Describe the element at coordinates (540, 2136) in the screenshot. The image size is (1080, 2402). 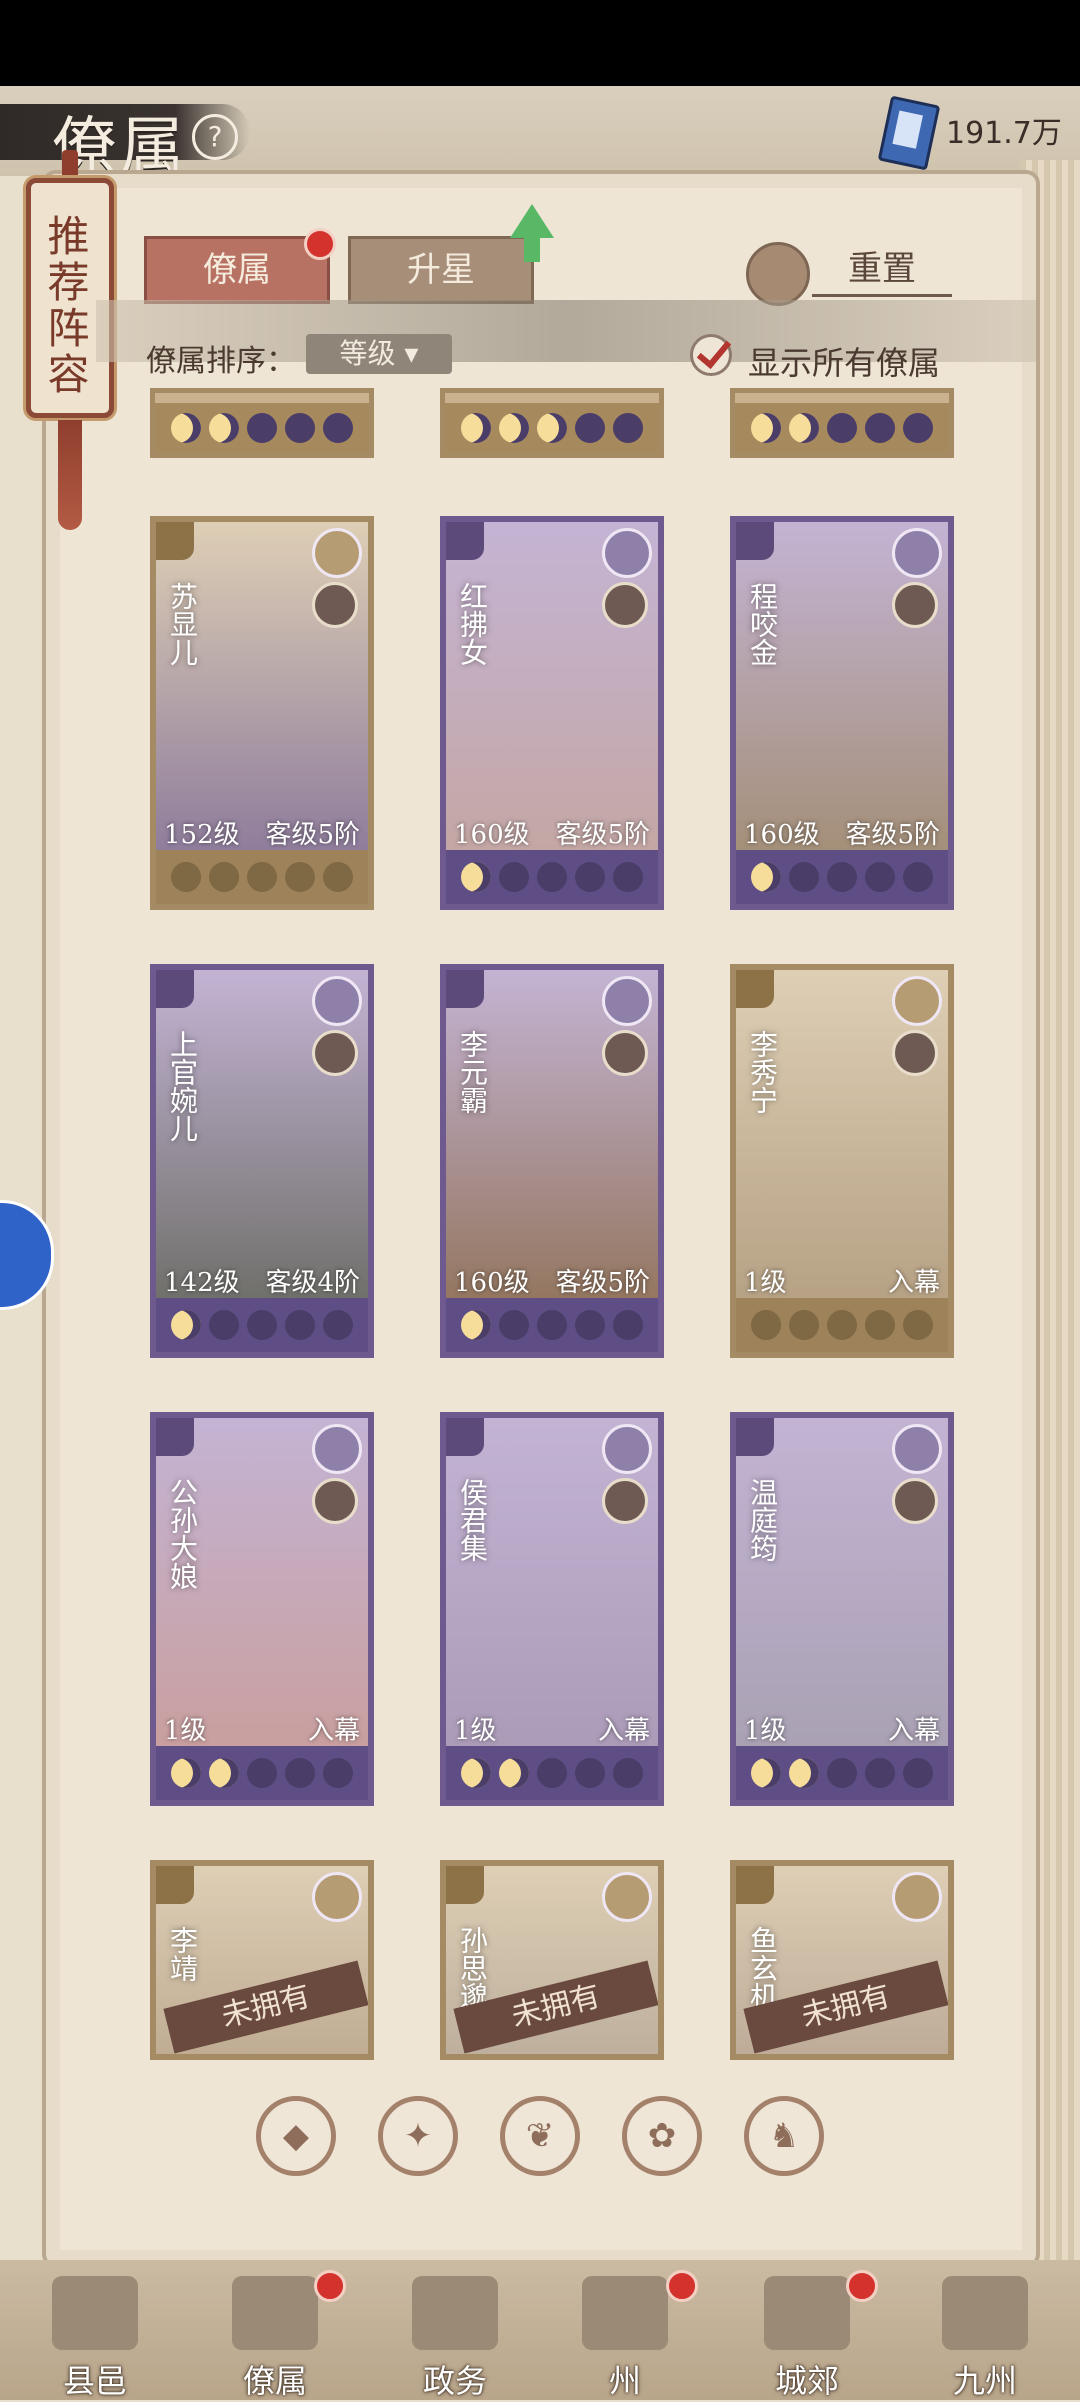
I see `filter-button: ❦` at that location.